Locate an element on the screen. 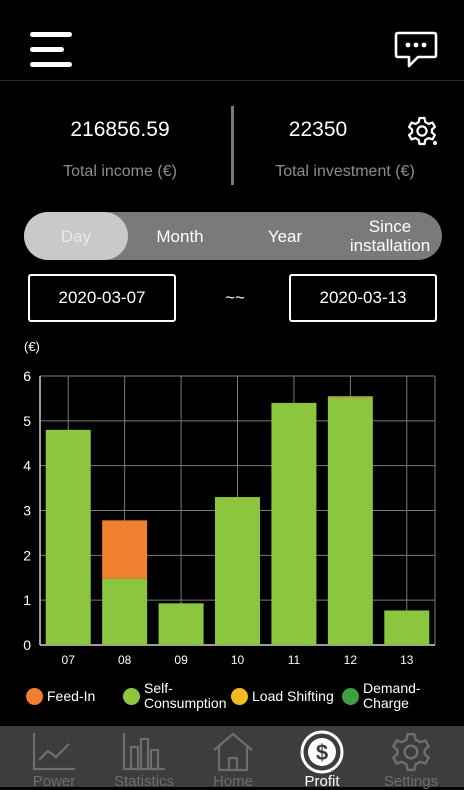 Image resolution: width=464 pixels, height=790 pixels. tab-power: Power is located at coordinates (54, 758).